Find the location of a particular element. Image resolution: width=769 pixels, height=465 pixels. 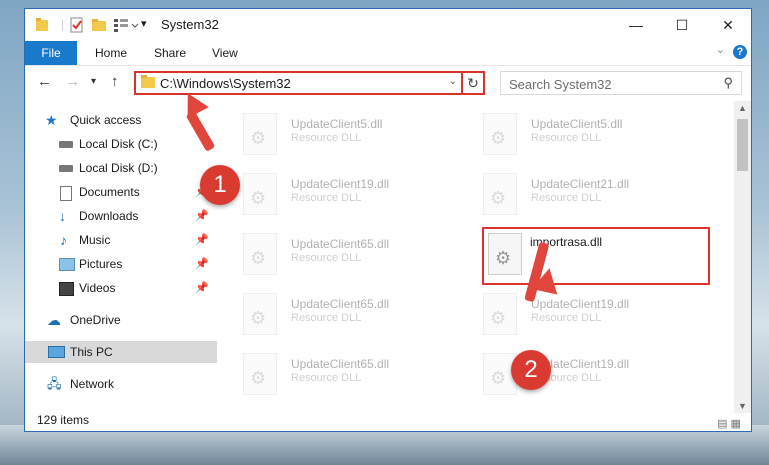

scroll-up-icon: ▲ is located at coordinates (742, 108).